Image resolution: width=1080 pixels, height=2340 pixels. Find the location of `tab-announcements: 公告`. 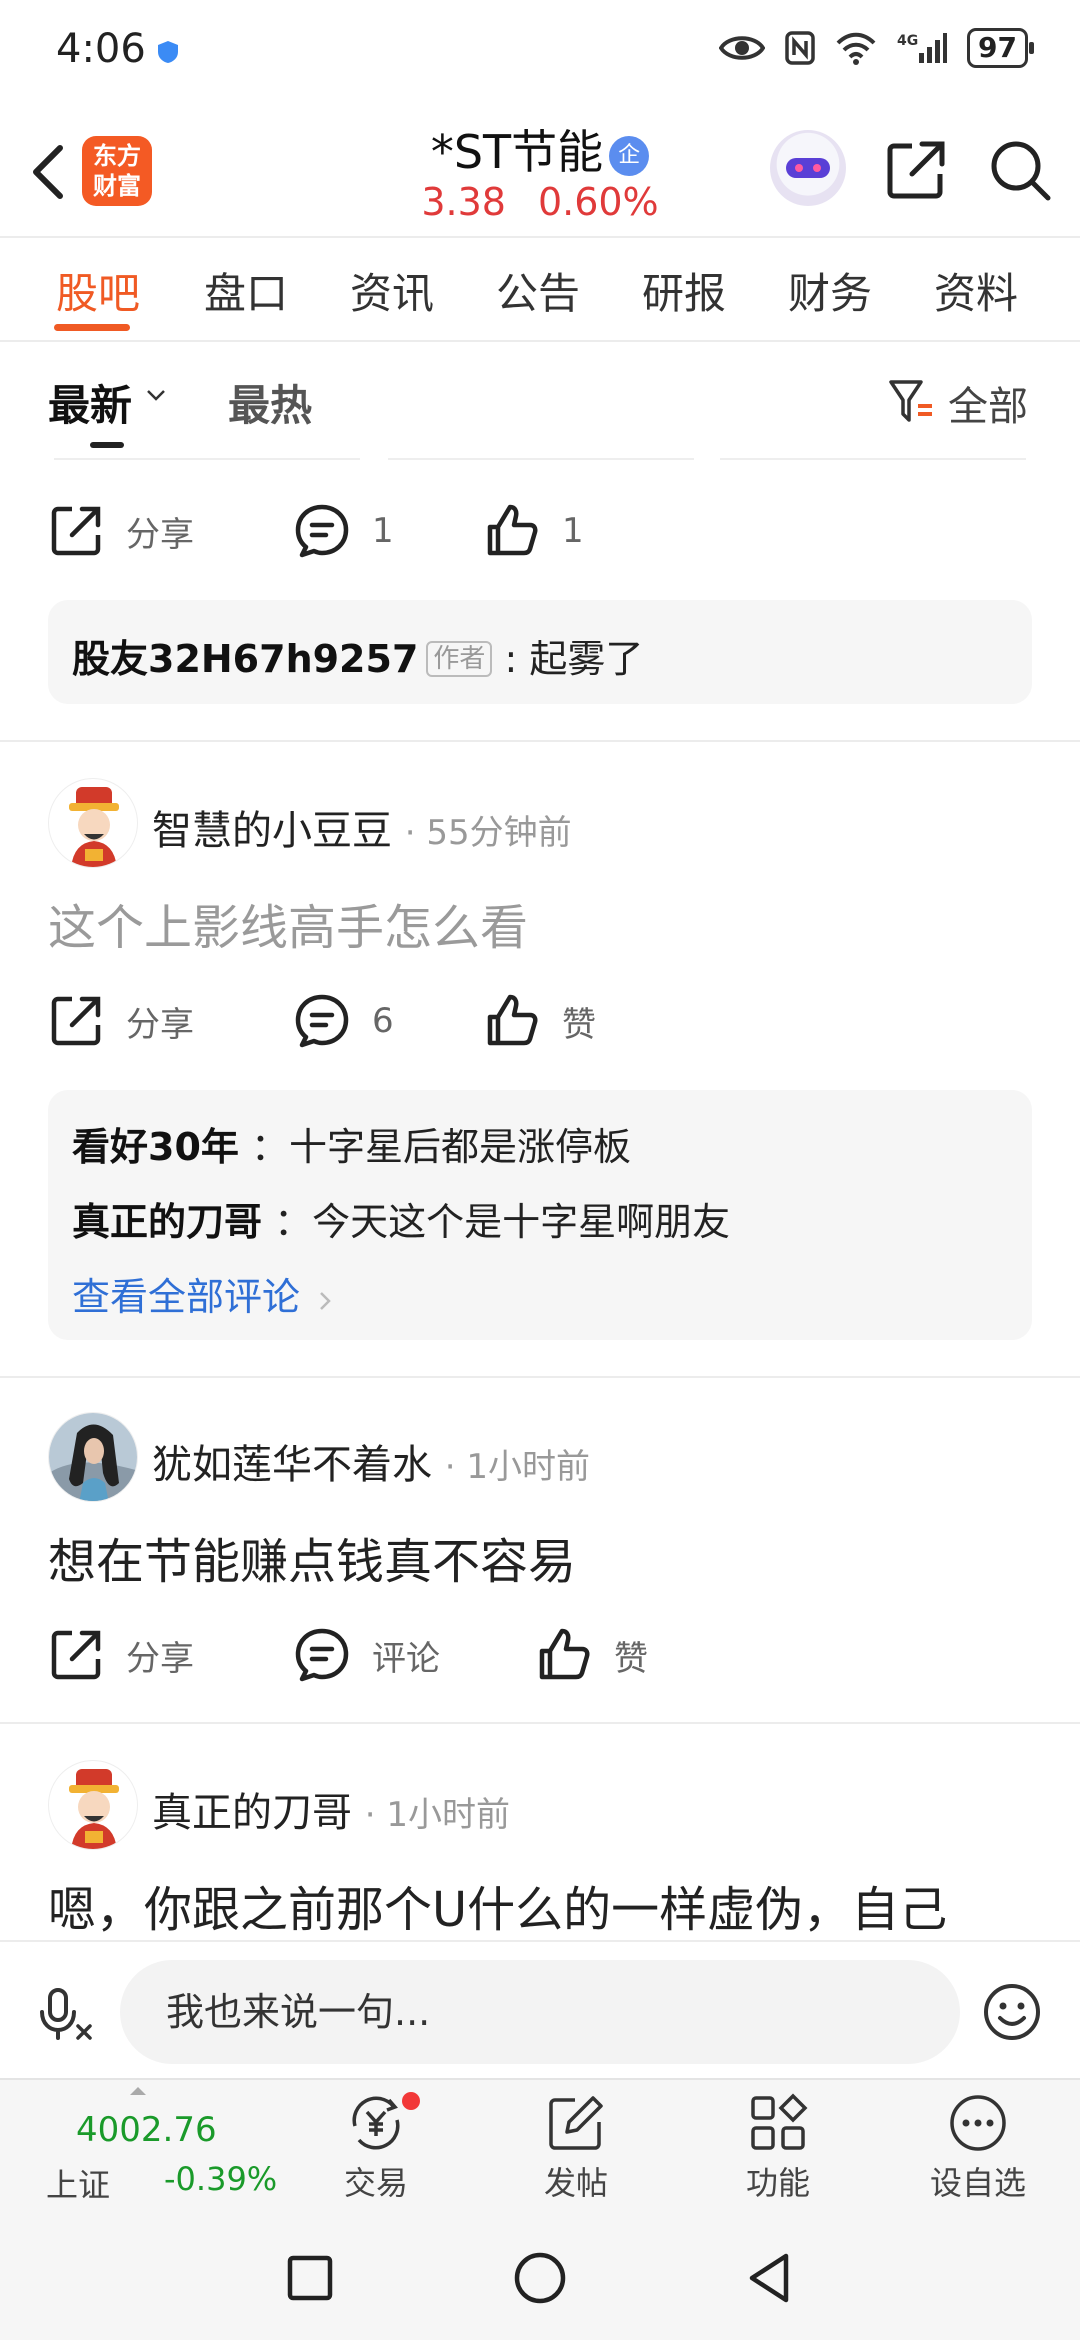

tab-announcements: 公告 is located at coordinates (538, 290).